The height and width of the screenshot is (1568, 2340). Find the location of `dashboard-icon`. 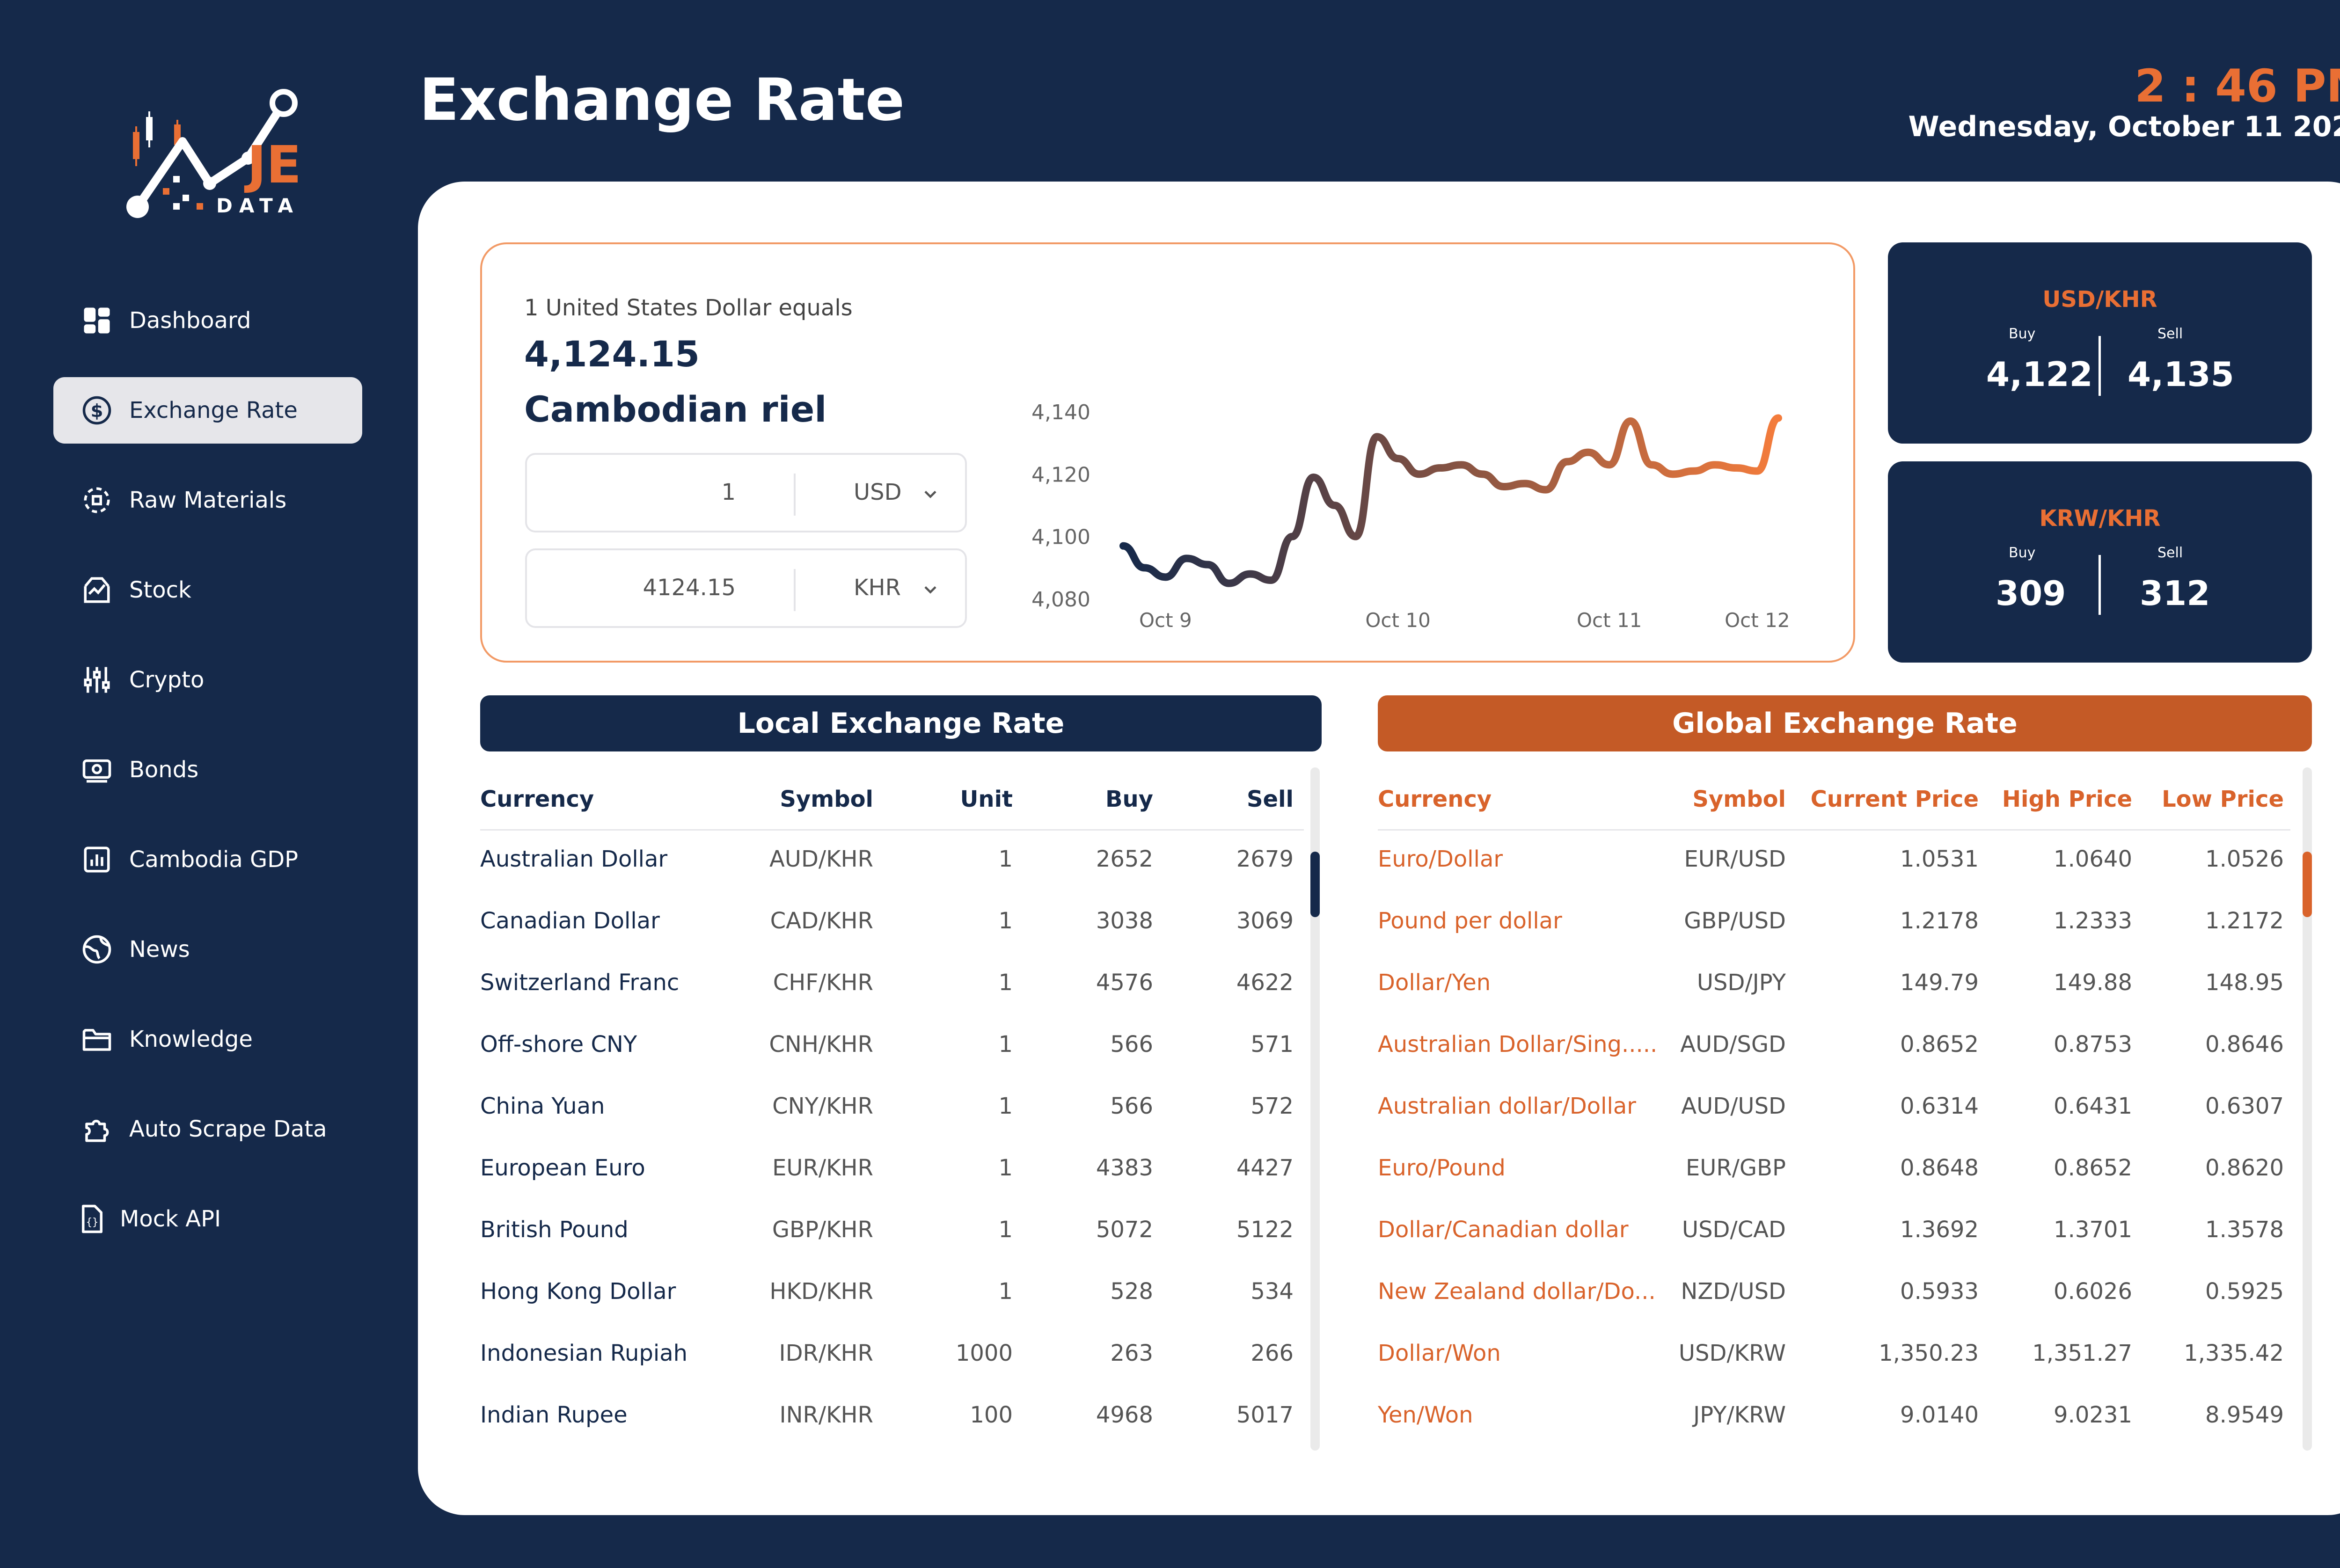

dashboard-icon is located at coordinates (97, 320).